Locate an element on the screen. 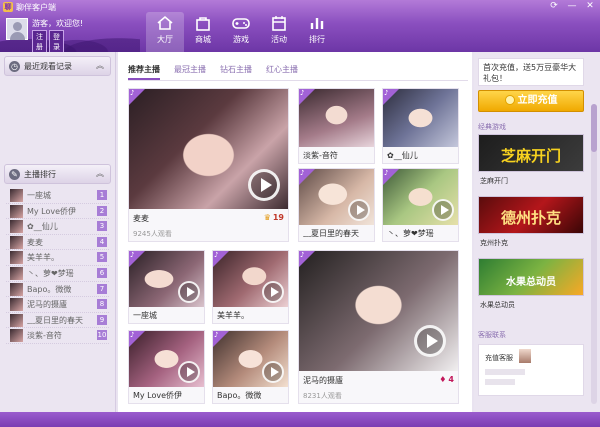  anchor-ranking-title: 主播排行 is located at coordinates (40, 174).